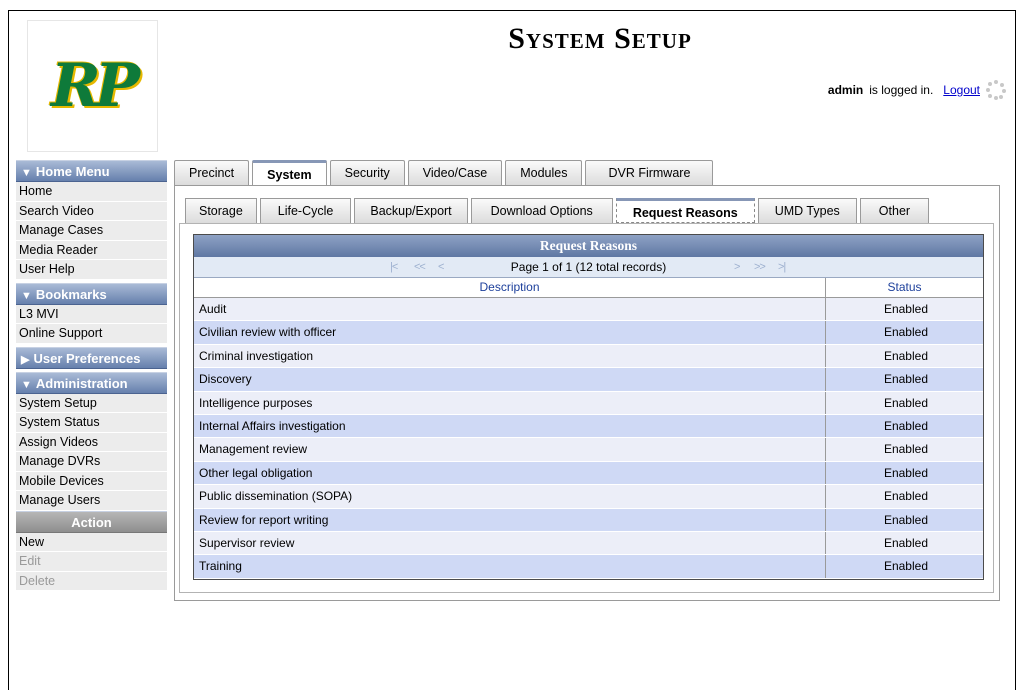 The height and width of the screenshot is (690, 1018). I want to click on action-edit: Edit, so click(91, 562).